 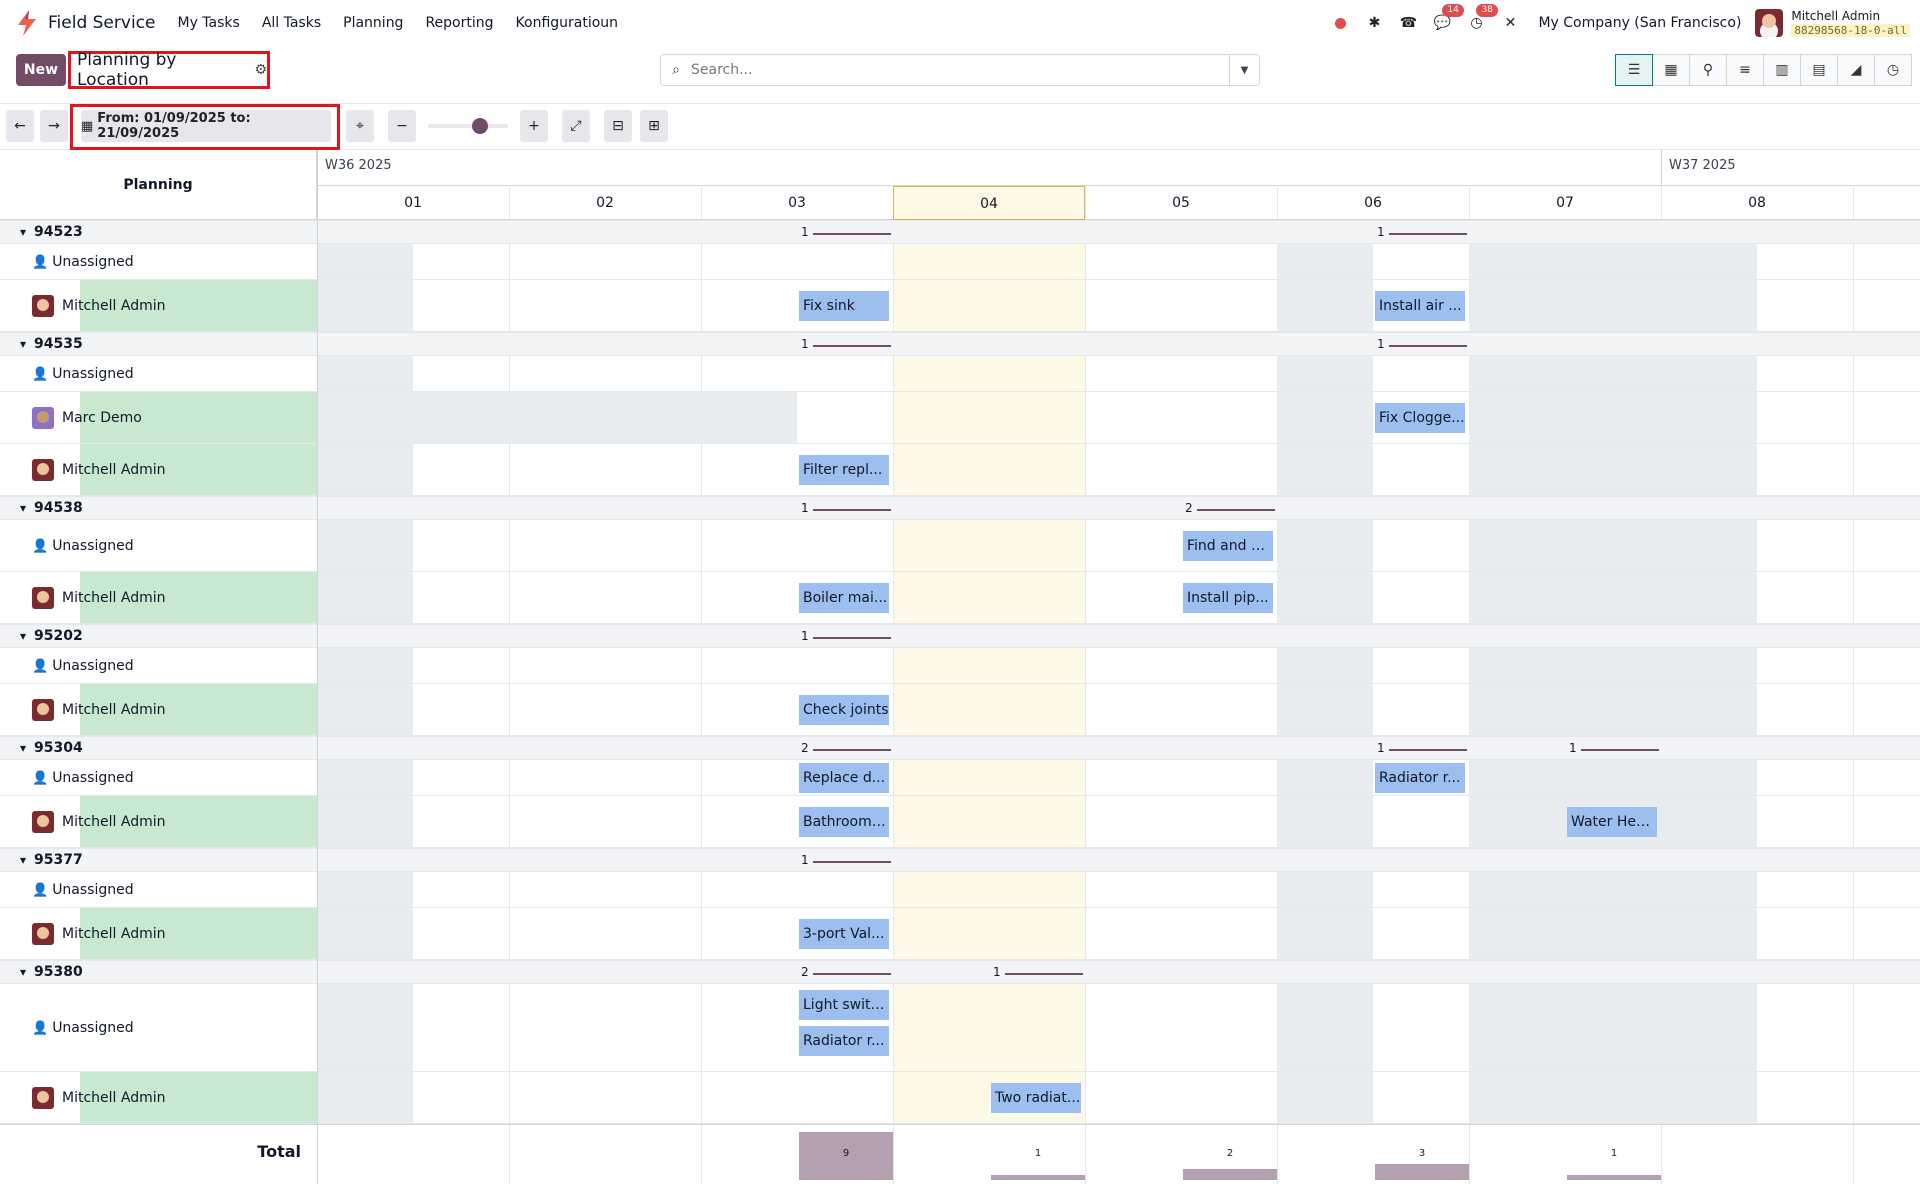 I want to click on messages-icon: 💬 14, so click(x=1448, y=18).